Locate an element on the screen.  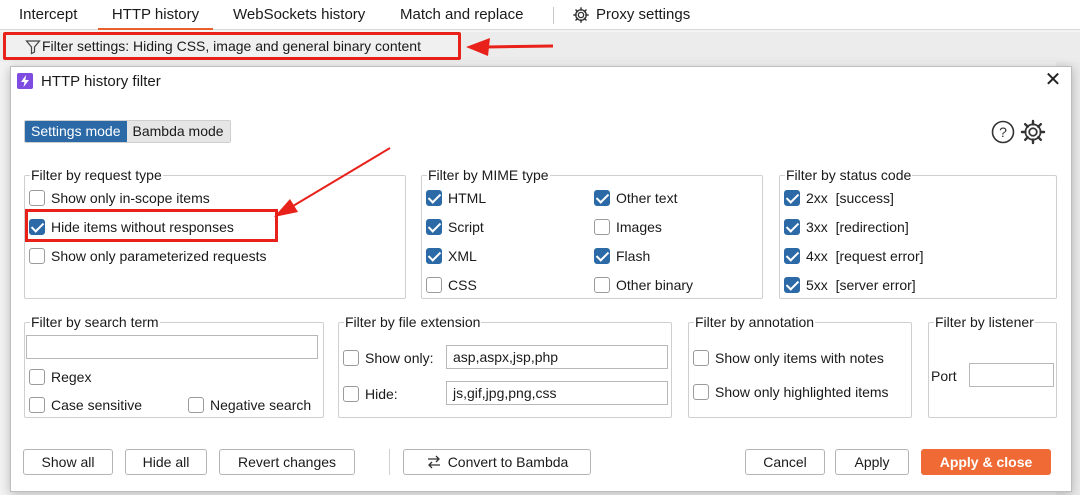
negative-search-label: Negative search is located at coordinates (261, 405).